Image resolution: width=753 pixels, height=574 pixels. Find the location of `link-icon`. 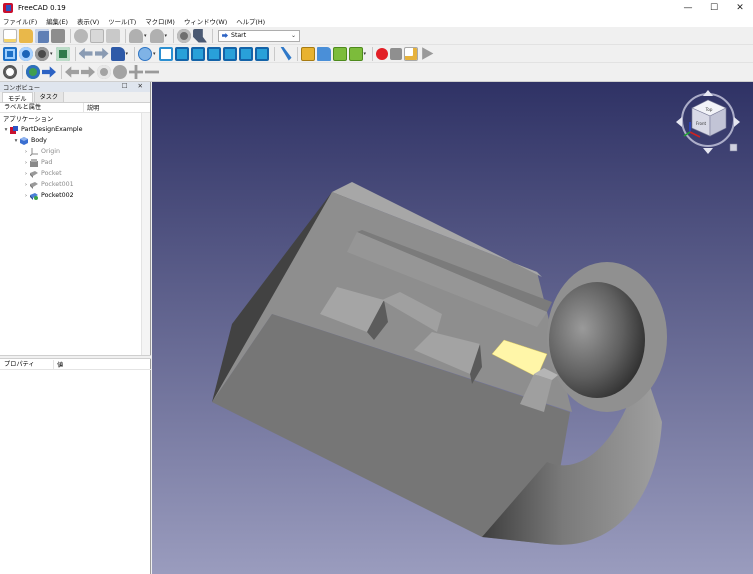

link-icon is located at coordinates (339, 53).